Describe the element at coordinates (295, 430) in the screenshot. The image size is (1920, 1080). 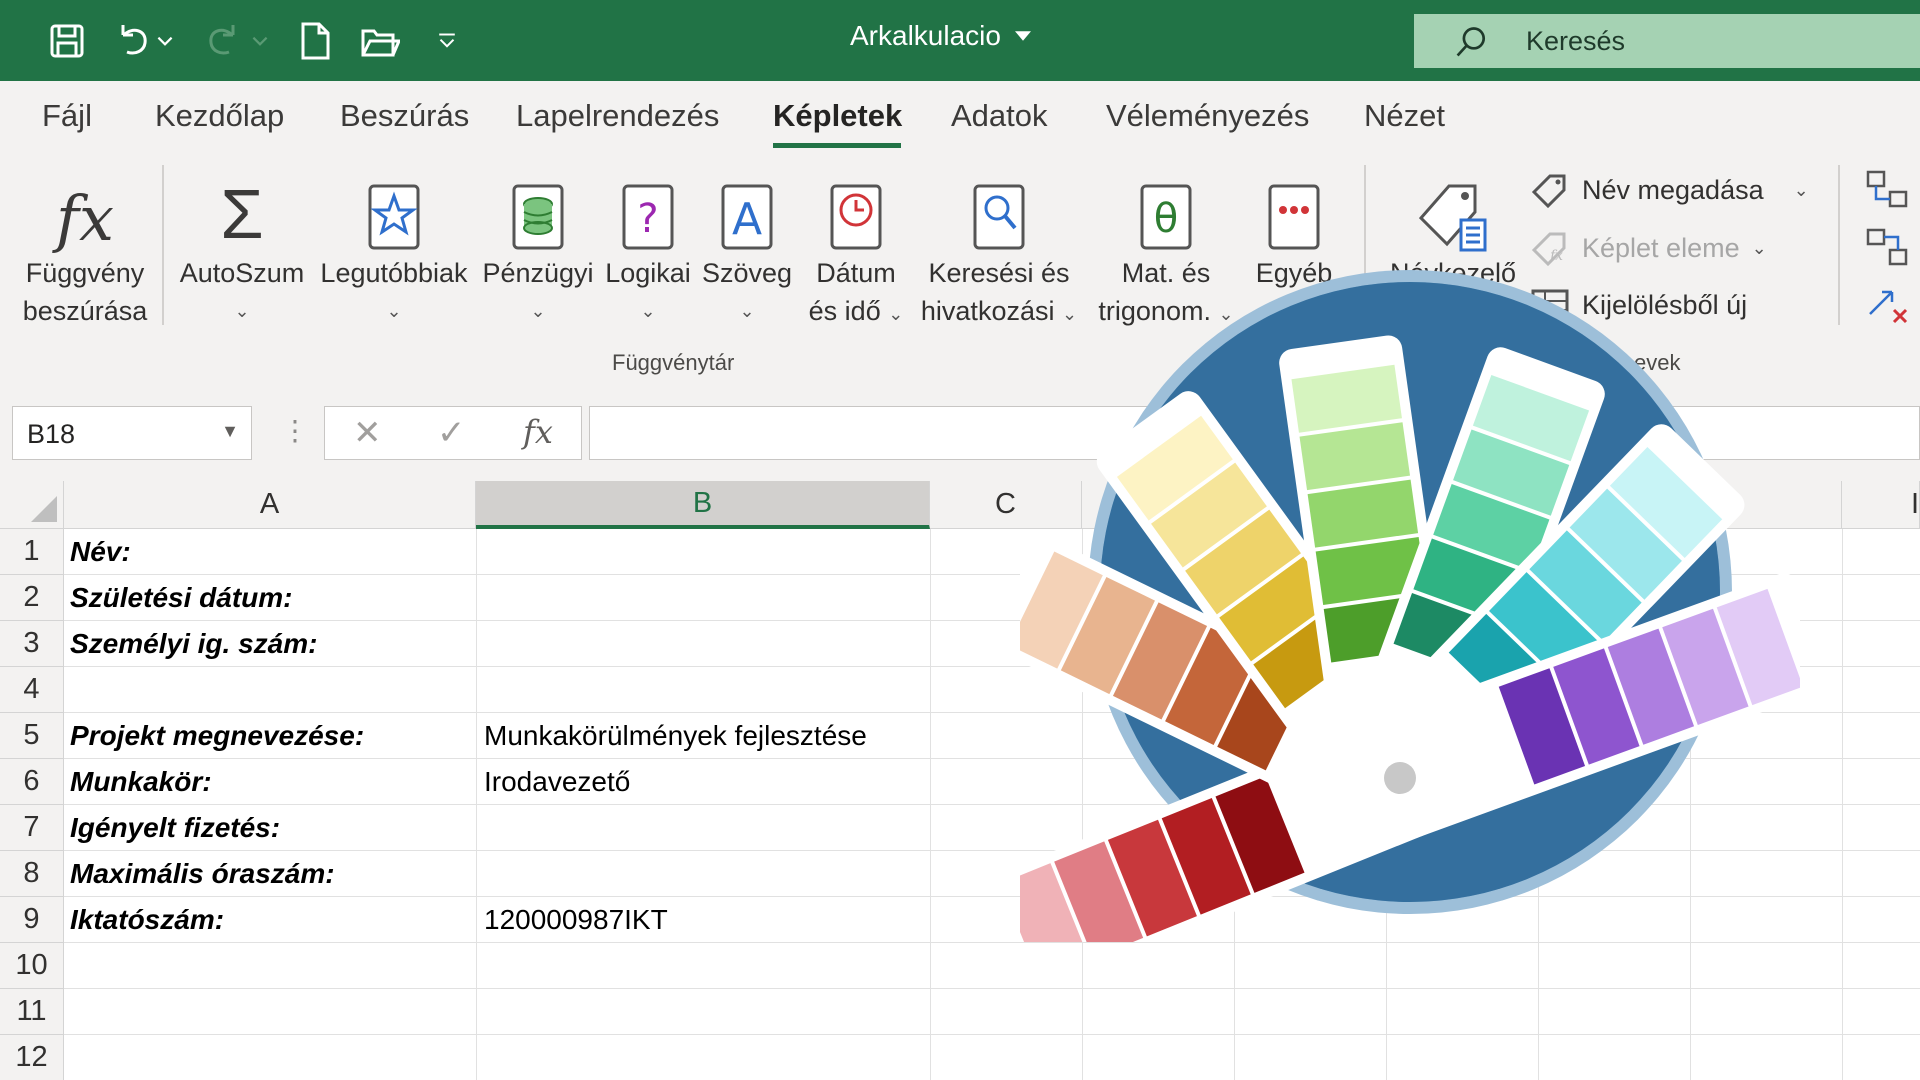
I see `grip-icon: ⋮` at that location.